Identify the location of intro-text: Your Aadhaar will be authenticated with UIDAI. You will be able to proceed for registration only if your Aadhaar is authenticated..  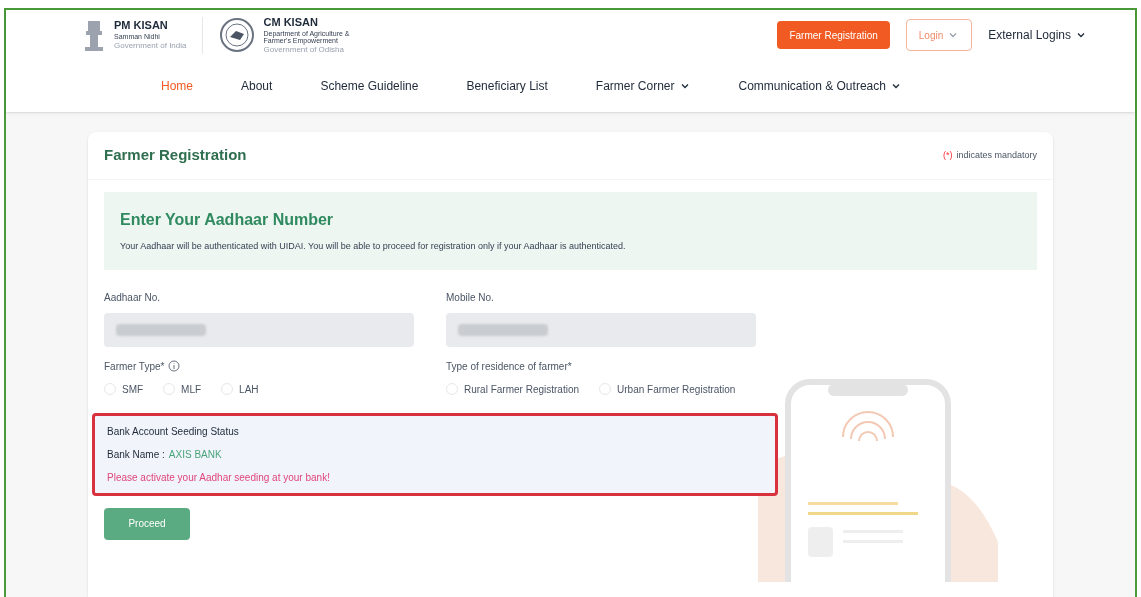
(373, 246).